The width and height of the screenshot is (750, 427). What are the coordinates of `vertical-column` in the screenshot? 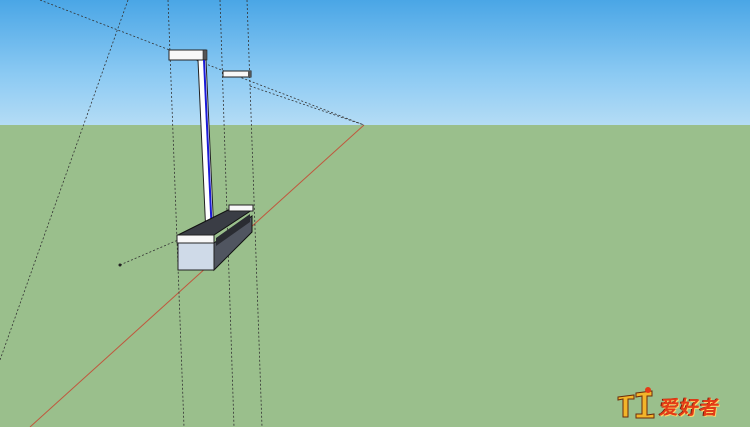 It's located at (206, 147).